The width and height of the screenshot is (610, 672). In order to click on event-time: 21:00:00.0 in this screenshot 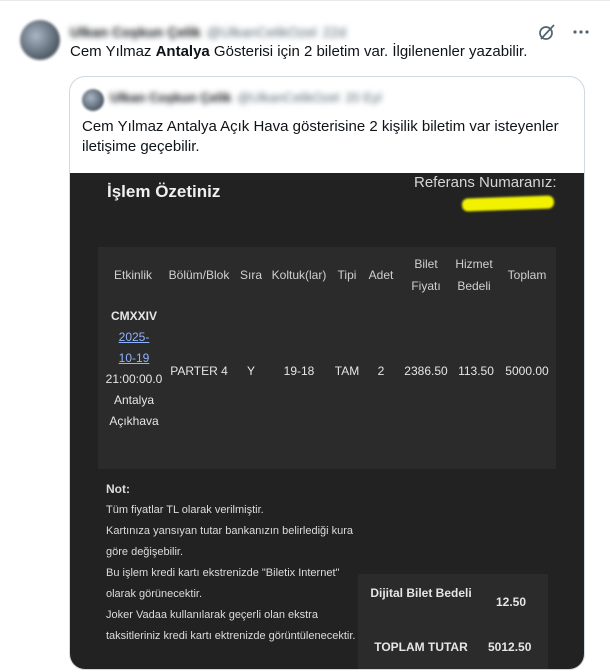, I will do `click(134, 379)`.